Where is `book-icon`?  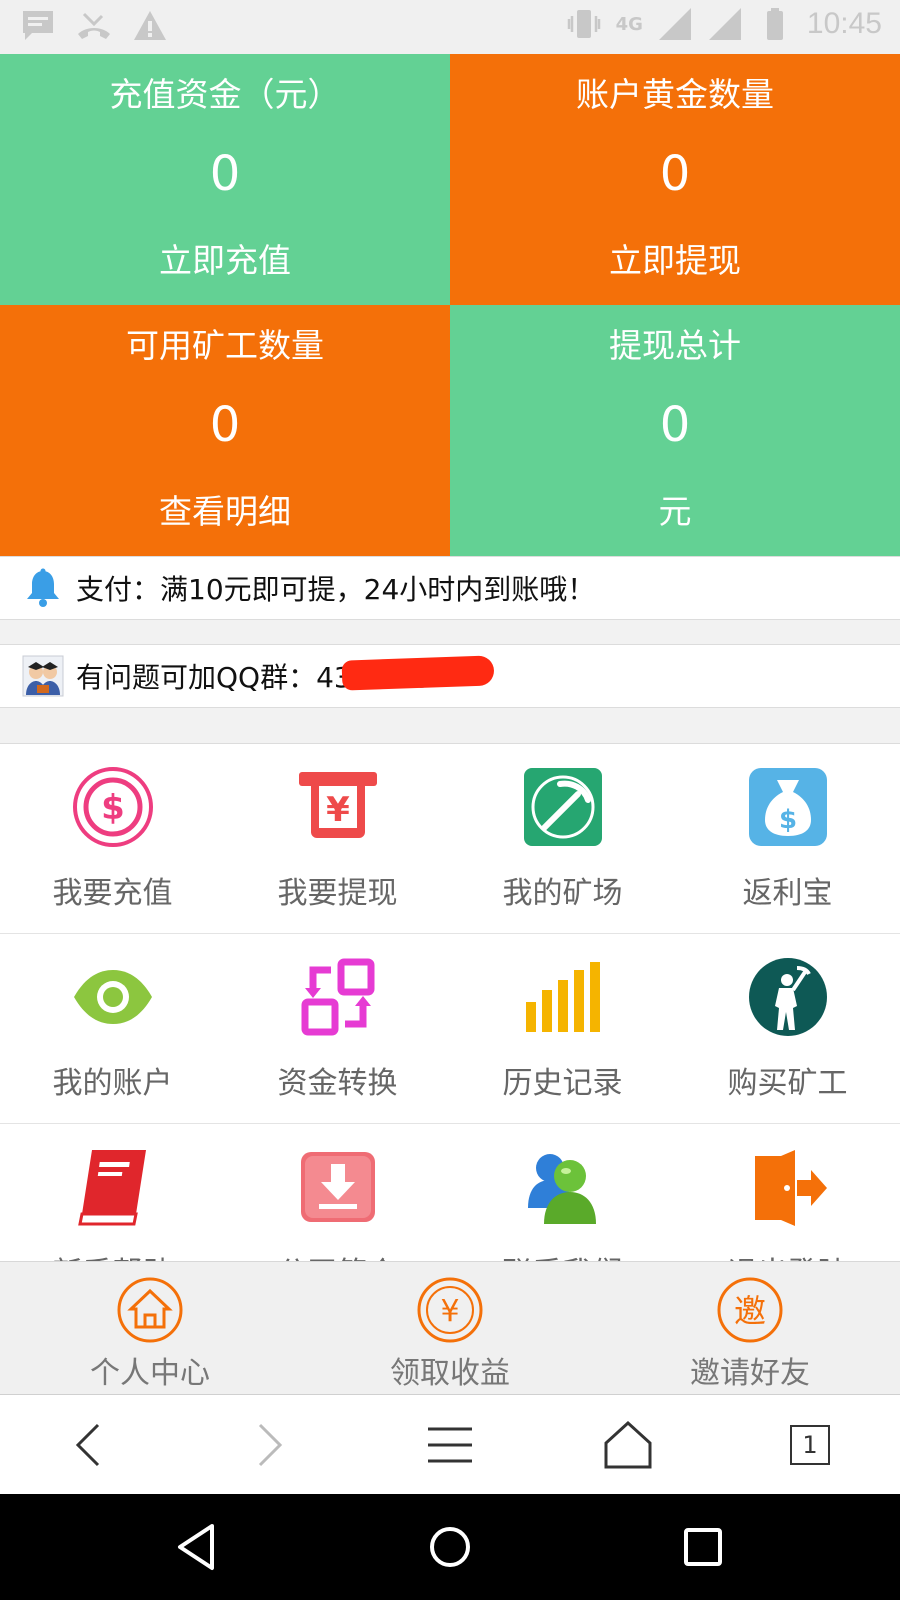 book-icon is located at coordinates (112, 1188).